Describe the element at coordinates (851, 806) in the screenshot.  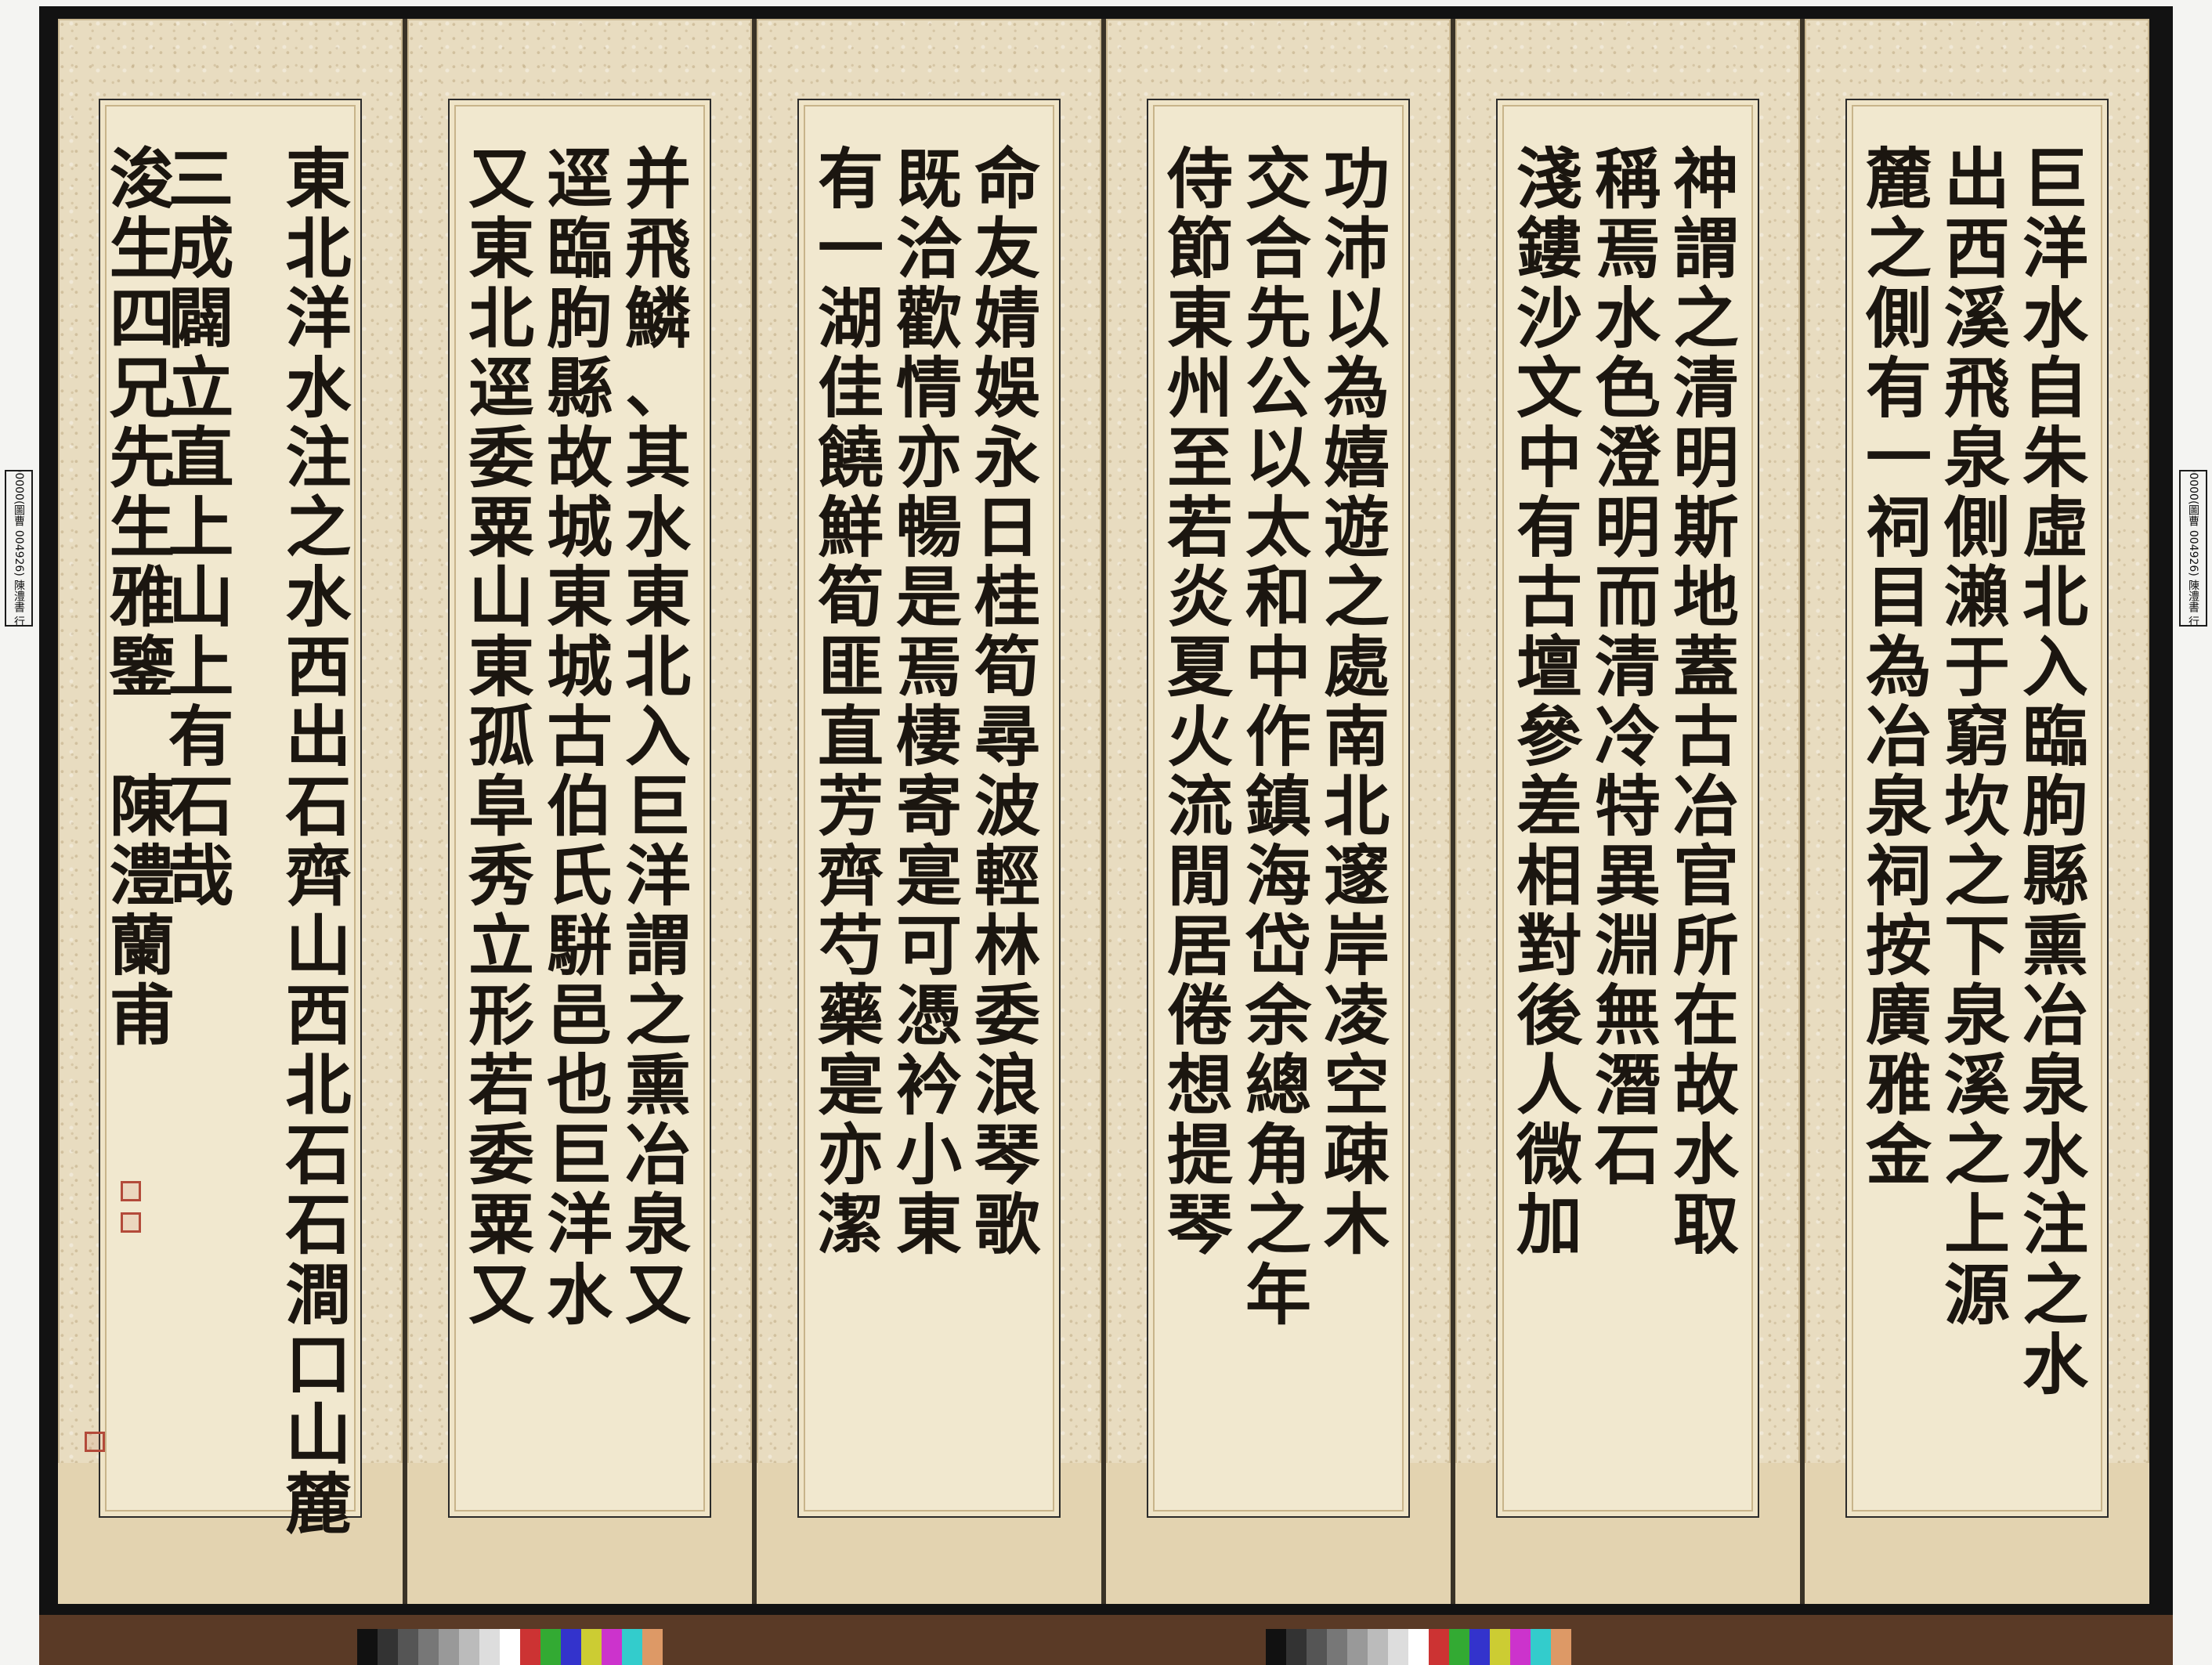
I see `calligraphy-character: 芳` at that location.